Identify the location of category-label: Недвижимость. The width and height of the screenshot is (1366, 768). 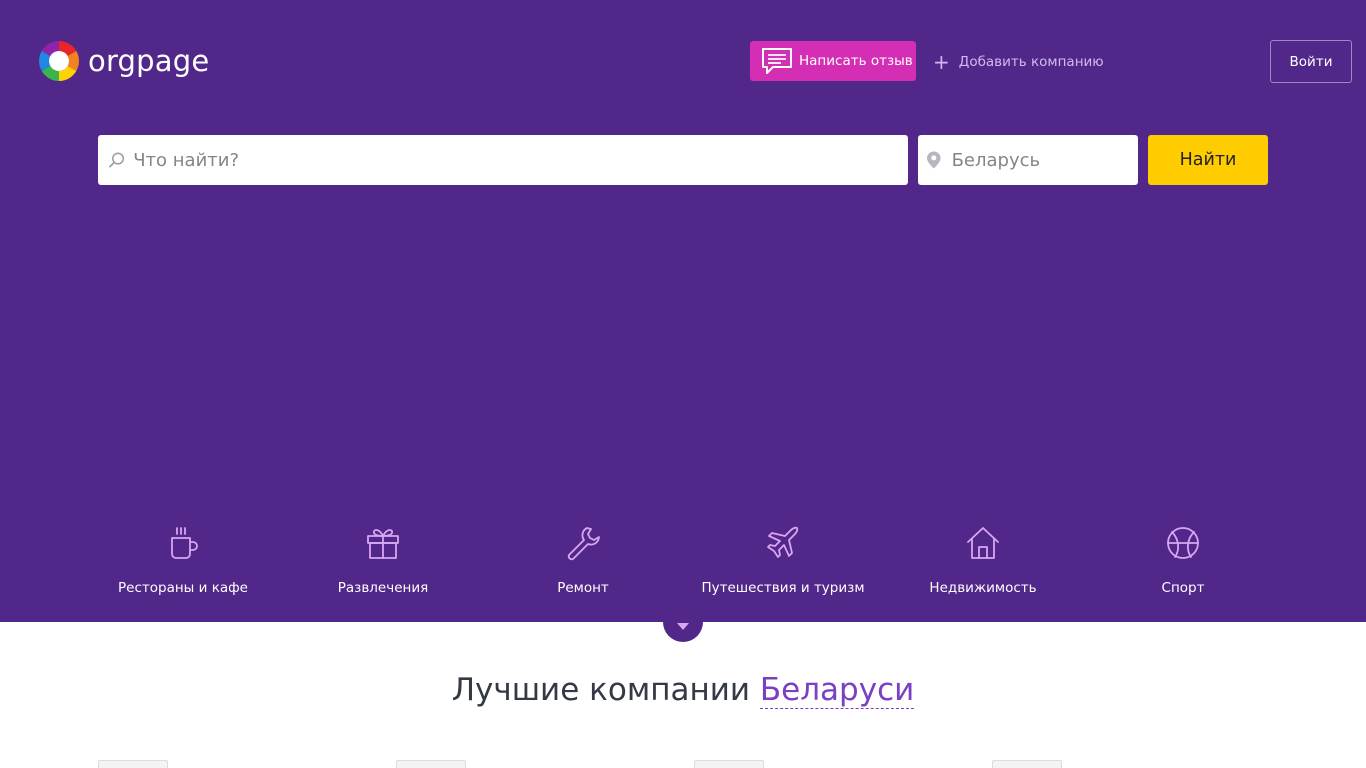
(983, 588).